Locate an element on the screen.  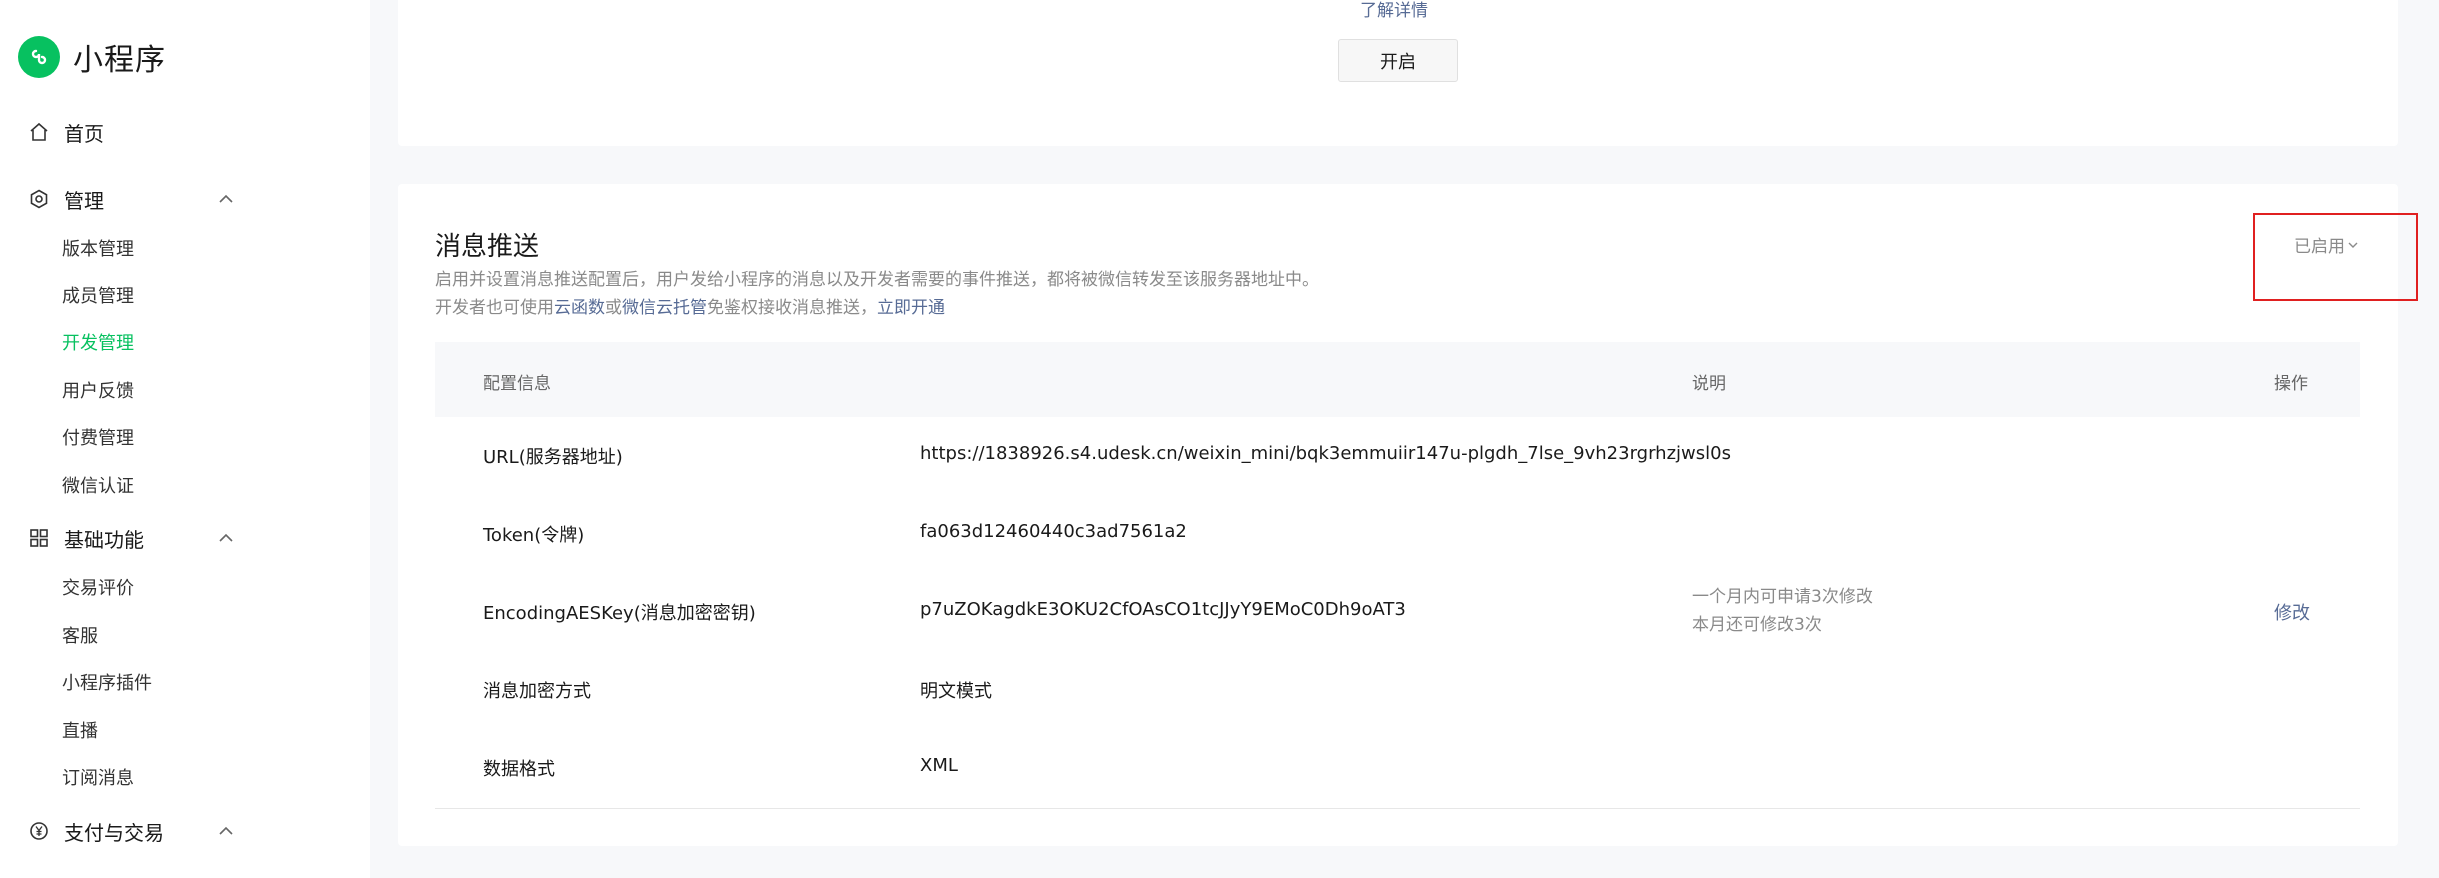
sidebar-item-members: 成员管理 is located at coordinates (98, 297).